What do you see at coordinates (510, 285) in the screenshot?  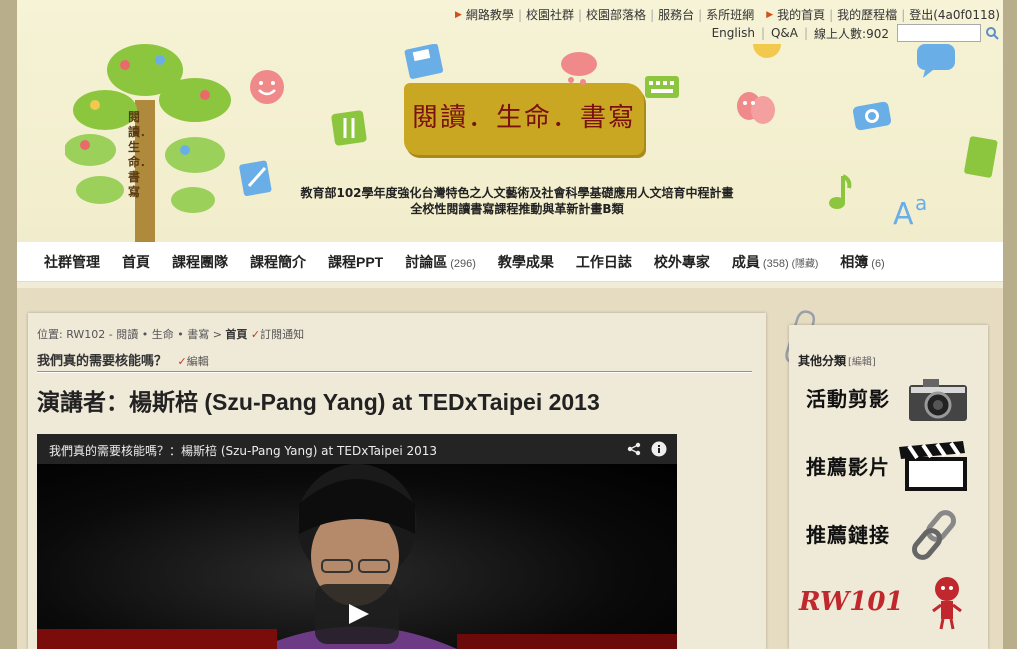 I see `nav-divider` at bounding box center [510, 285].